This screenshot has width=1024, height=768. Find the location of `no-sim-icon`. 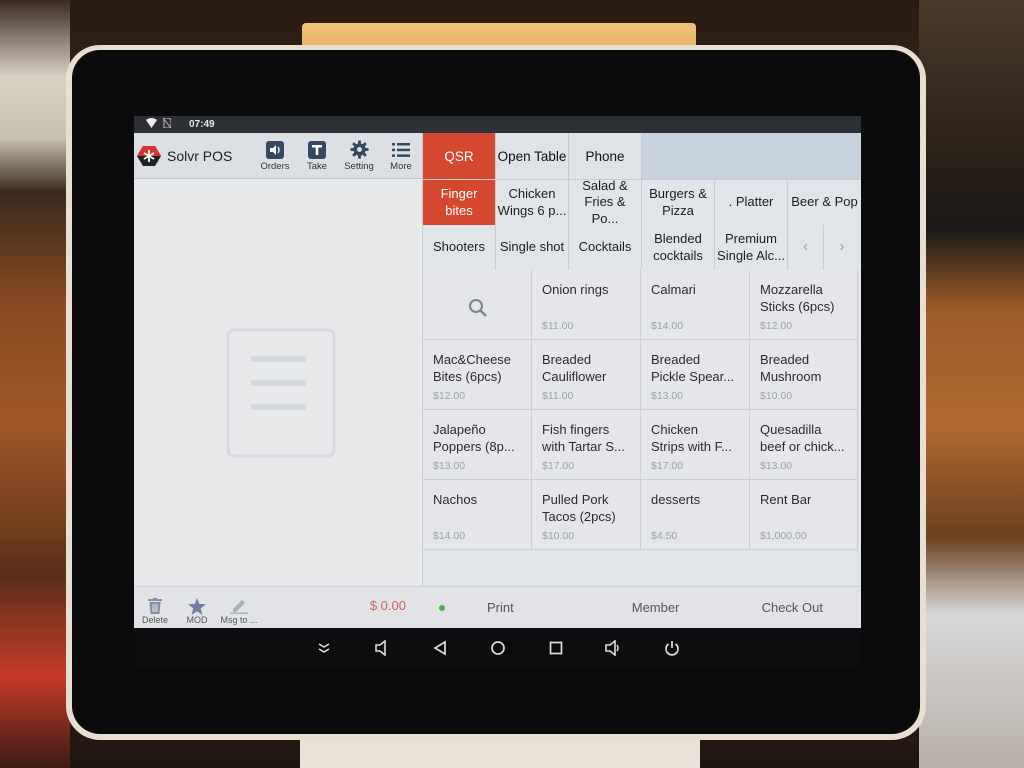

no-sim-icon is located at coordinates (167, 124).